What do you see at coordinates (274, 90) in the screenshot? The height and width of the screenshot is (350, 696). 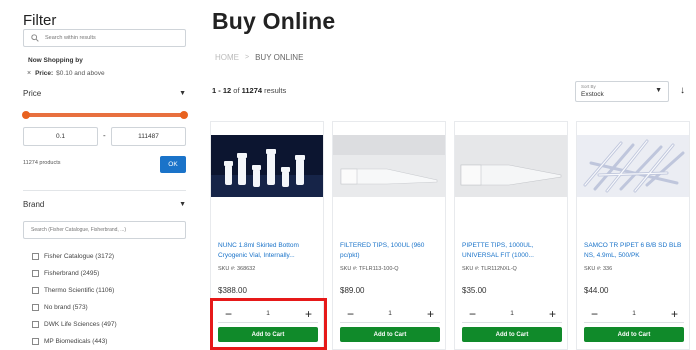 I see `results-suffix: results` at bounding box center [274, 90].